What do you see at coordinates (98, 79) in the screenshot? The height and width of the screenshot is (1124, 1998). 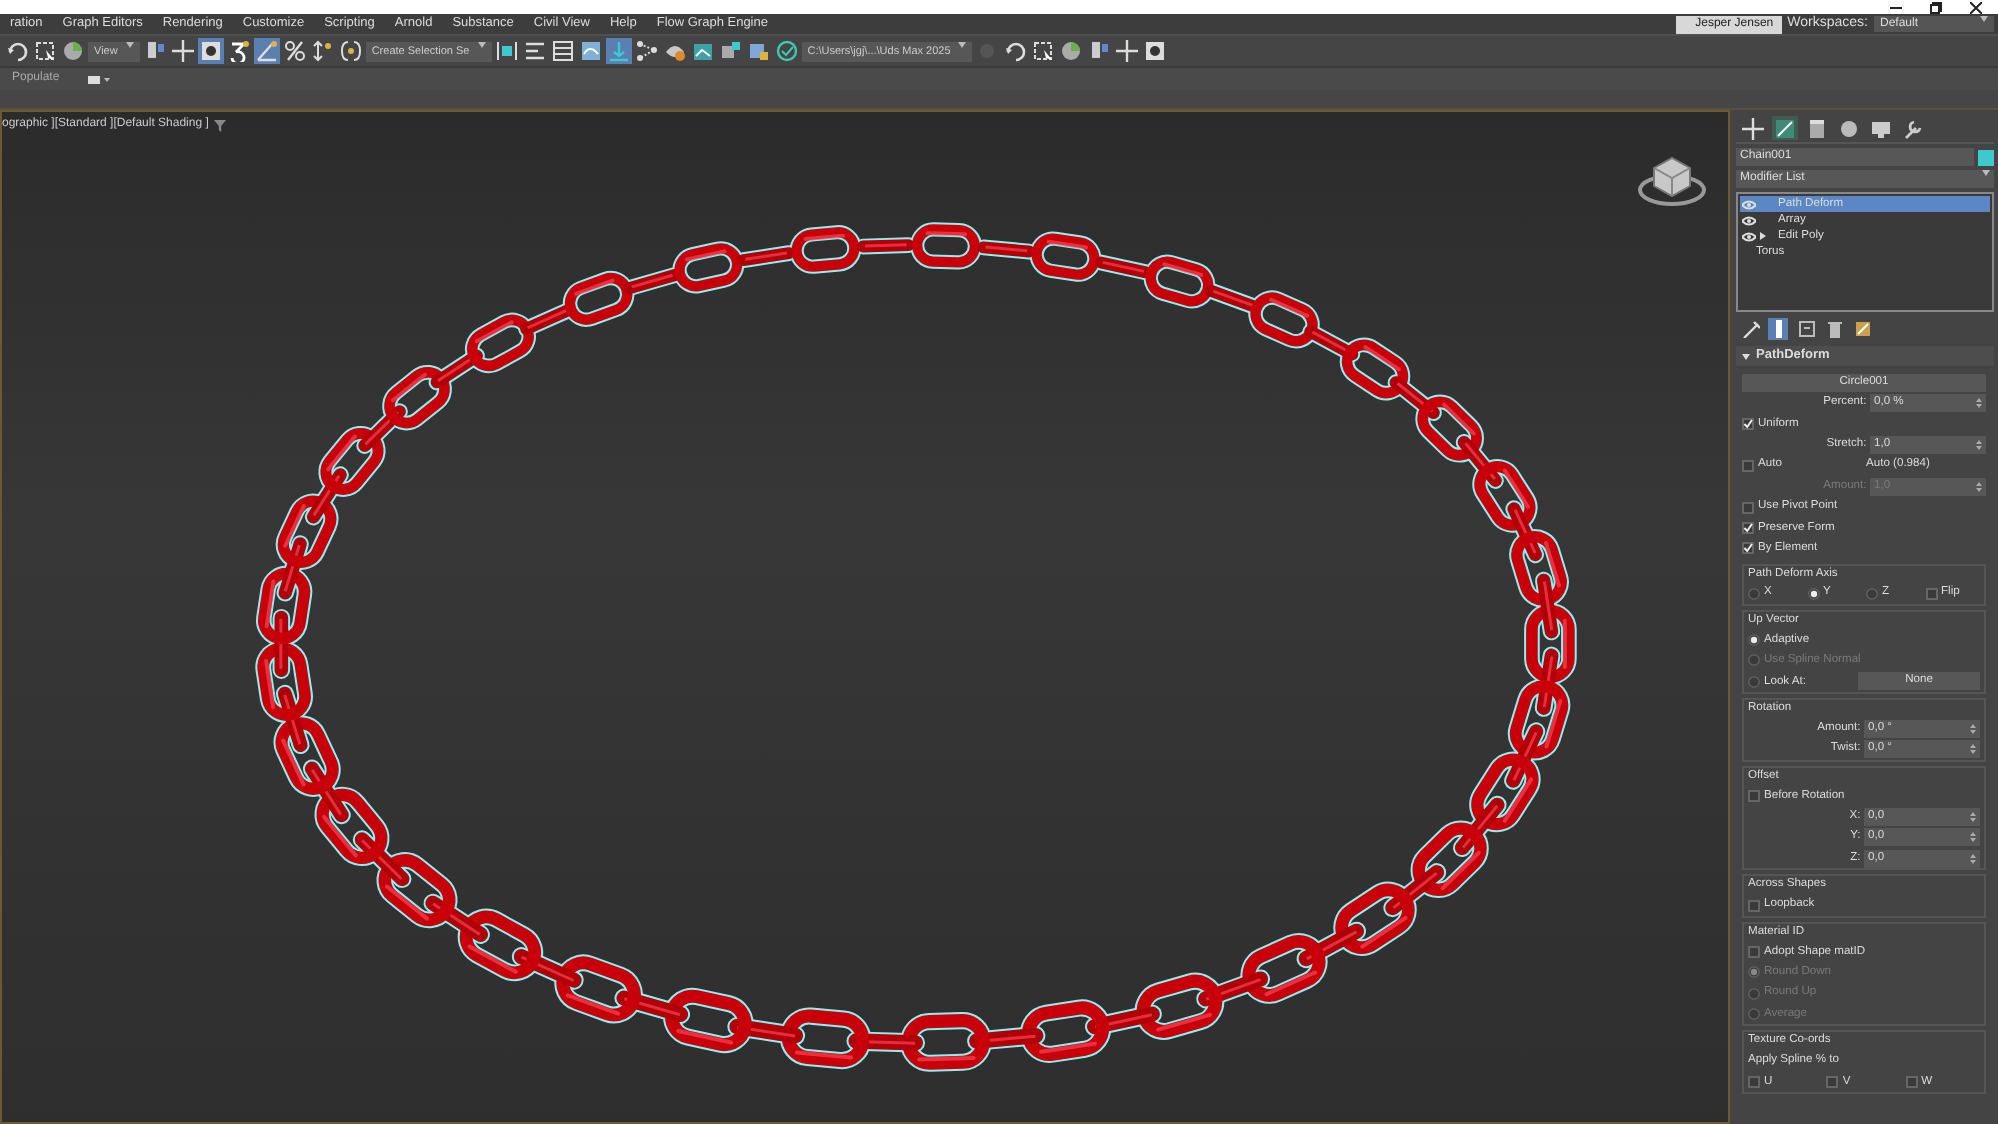 I see `display-icon` at bounding box center [98, 79].